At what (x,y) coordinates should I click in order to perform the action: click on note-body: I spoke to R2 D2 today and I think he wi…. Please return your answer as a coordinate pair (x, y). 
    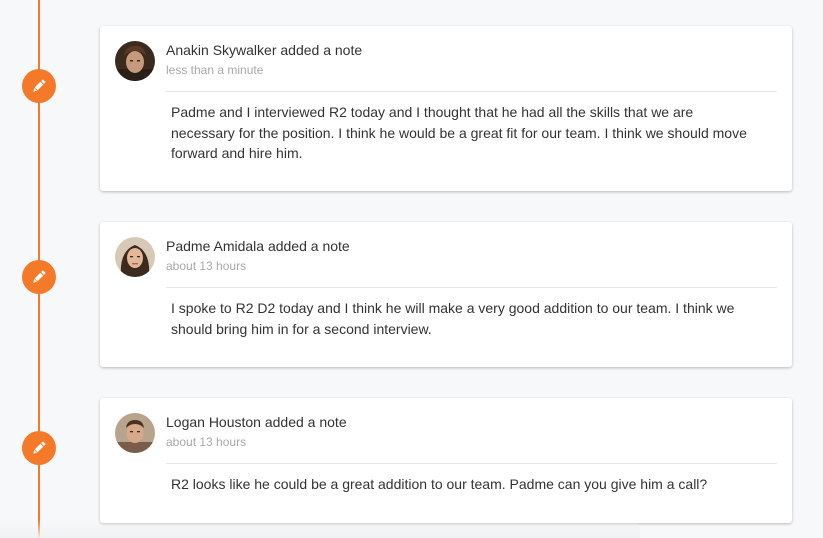
    Looking at the image, I should click on (453, 318).